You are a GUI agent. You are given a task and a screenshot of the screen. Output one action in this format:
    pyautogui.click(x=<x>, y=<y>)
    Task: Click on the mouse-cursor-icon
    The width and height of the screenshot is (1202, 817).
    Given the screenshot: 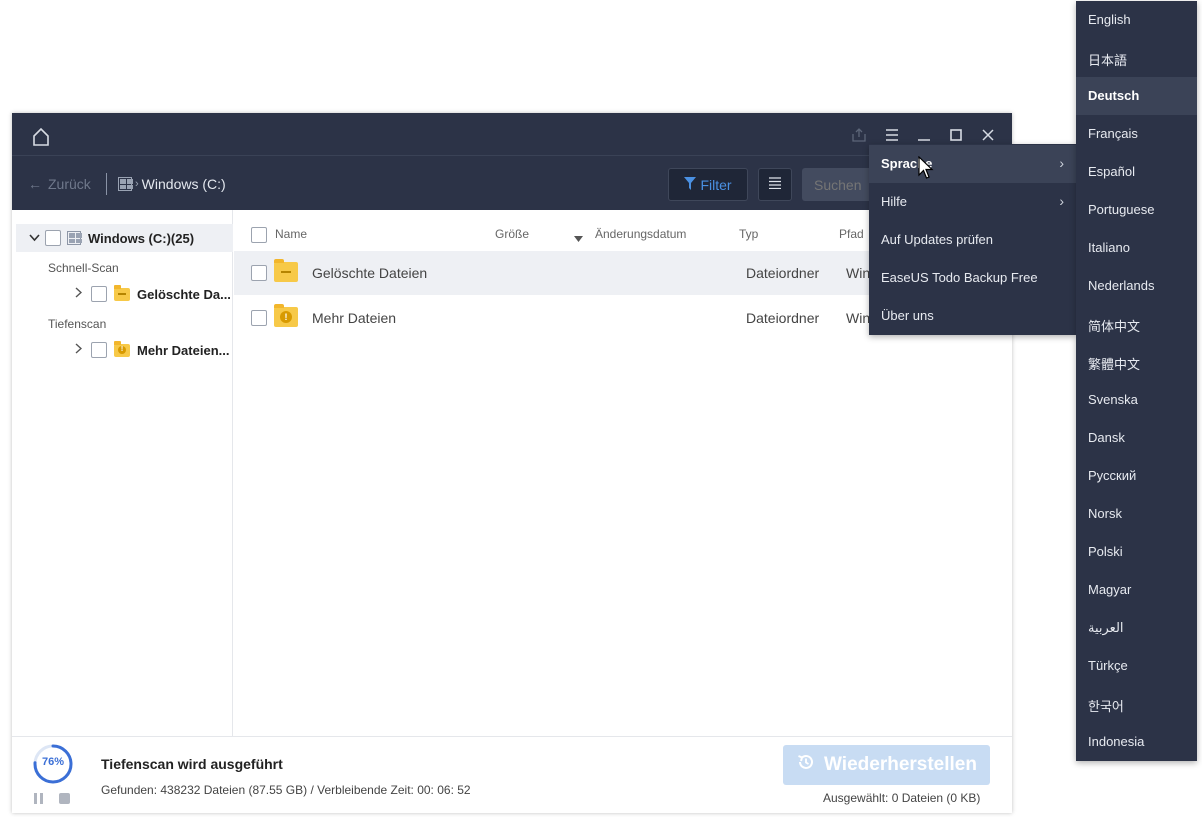 What is the action you would take?
    pyautogui.click(x=926, y=167)
    